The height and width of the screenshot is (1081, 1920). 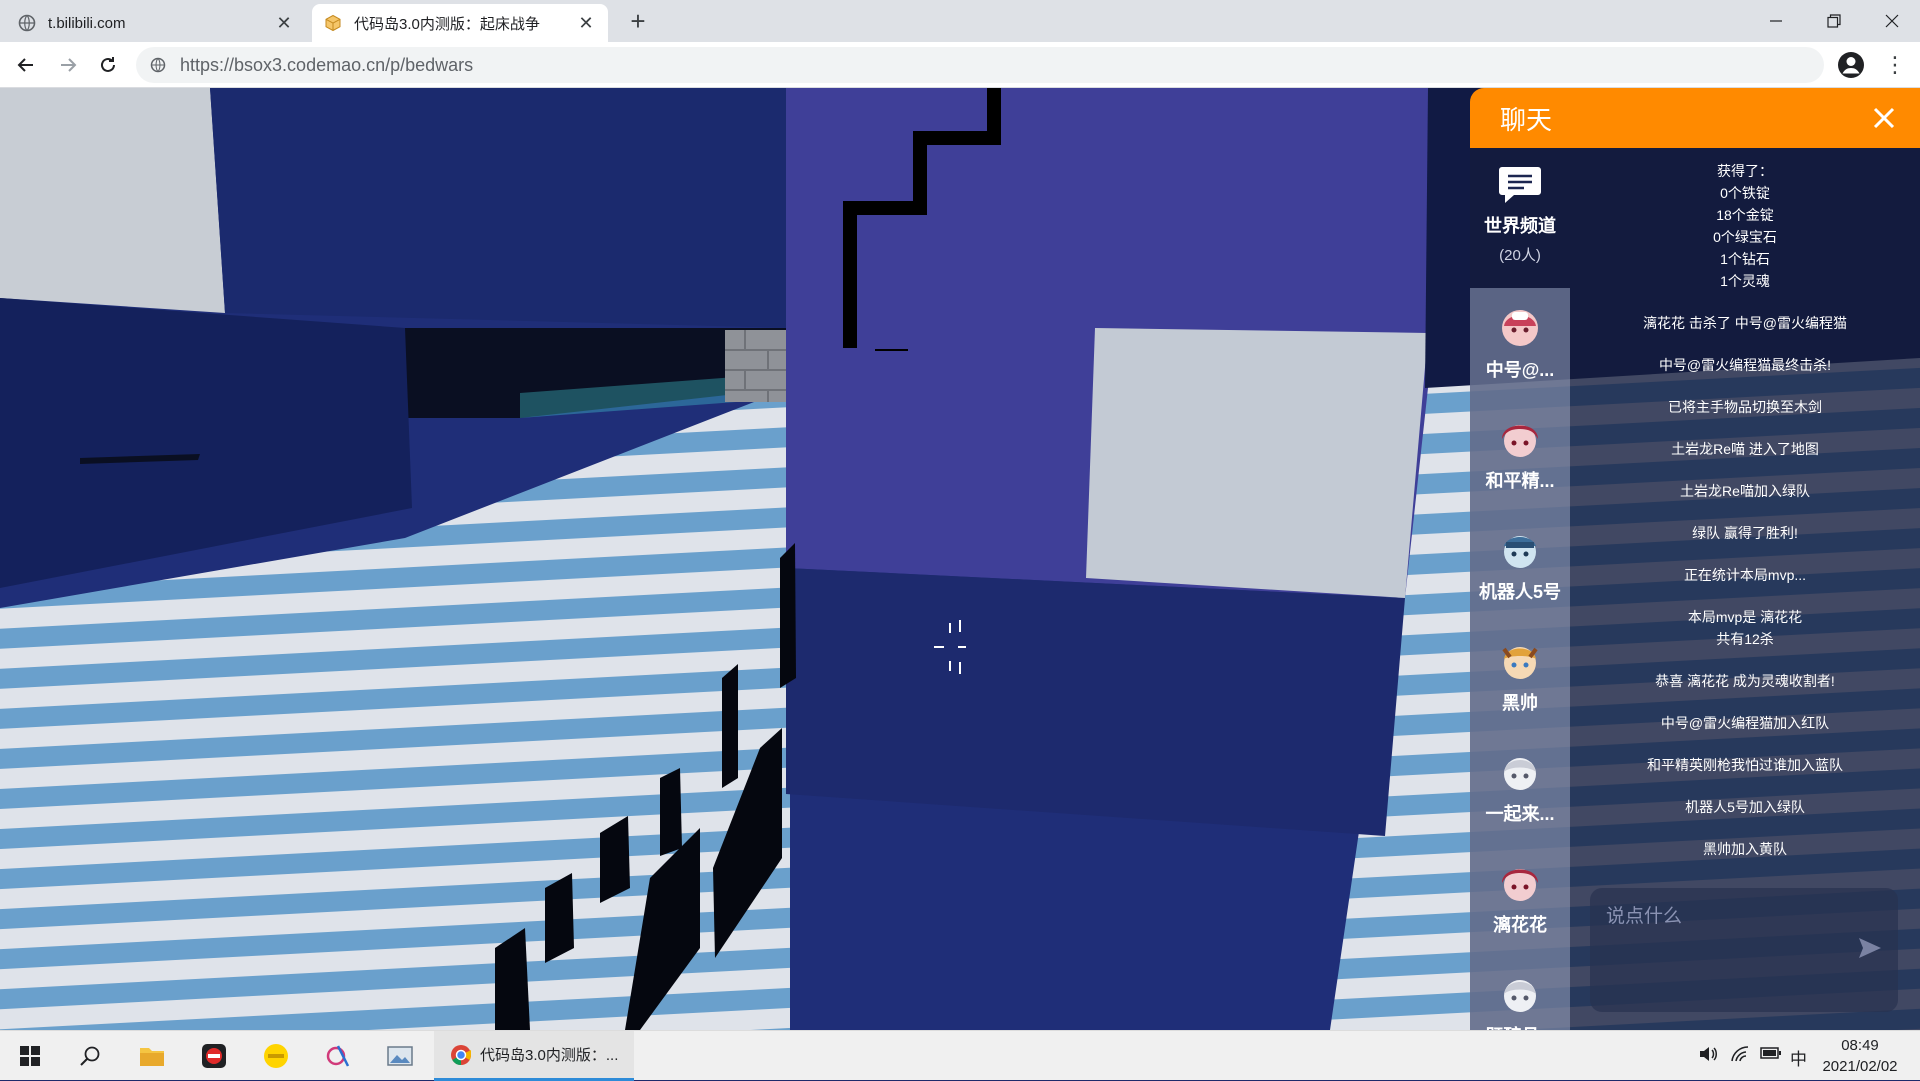 What do you see at coordinates (1520, 185) in the screenshot?
I see `chat-bubble-icon` at bounding box center [1520, 185].